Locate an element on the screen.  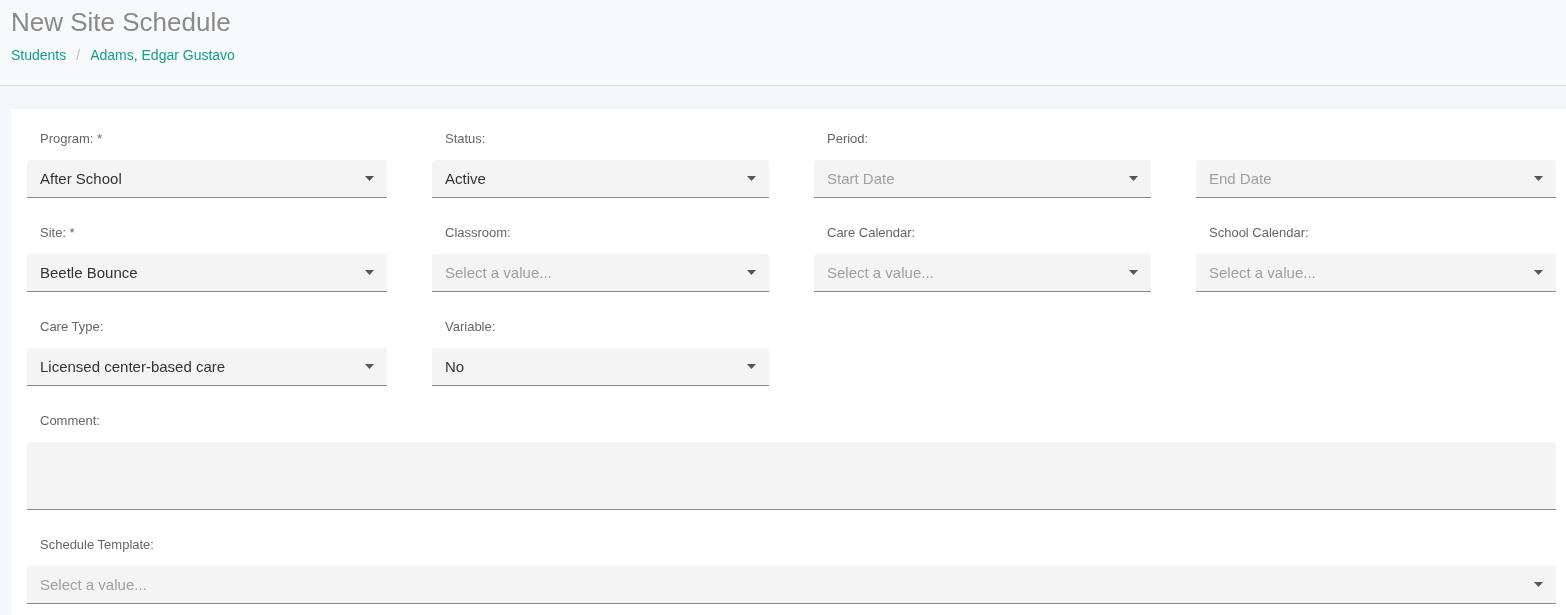
page-title: New Site Schedule is located at coordinates (121, 22).